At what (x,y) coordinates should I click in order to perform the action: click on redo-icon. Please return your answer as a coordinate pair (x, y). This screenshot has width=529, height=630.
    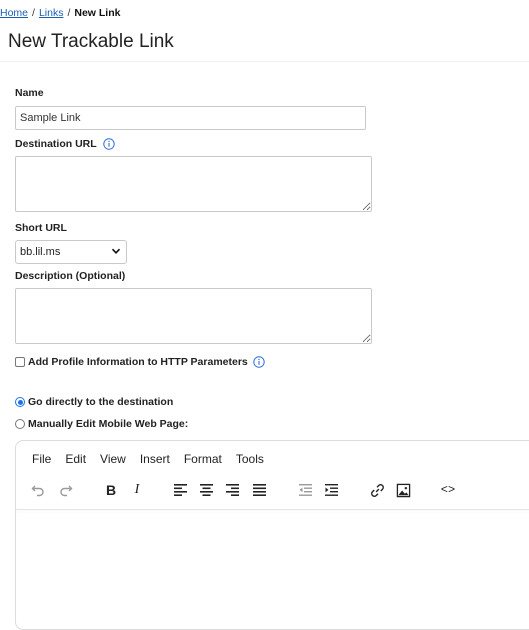
    Looking at the image, I should click on (66, 491).